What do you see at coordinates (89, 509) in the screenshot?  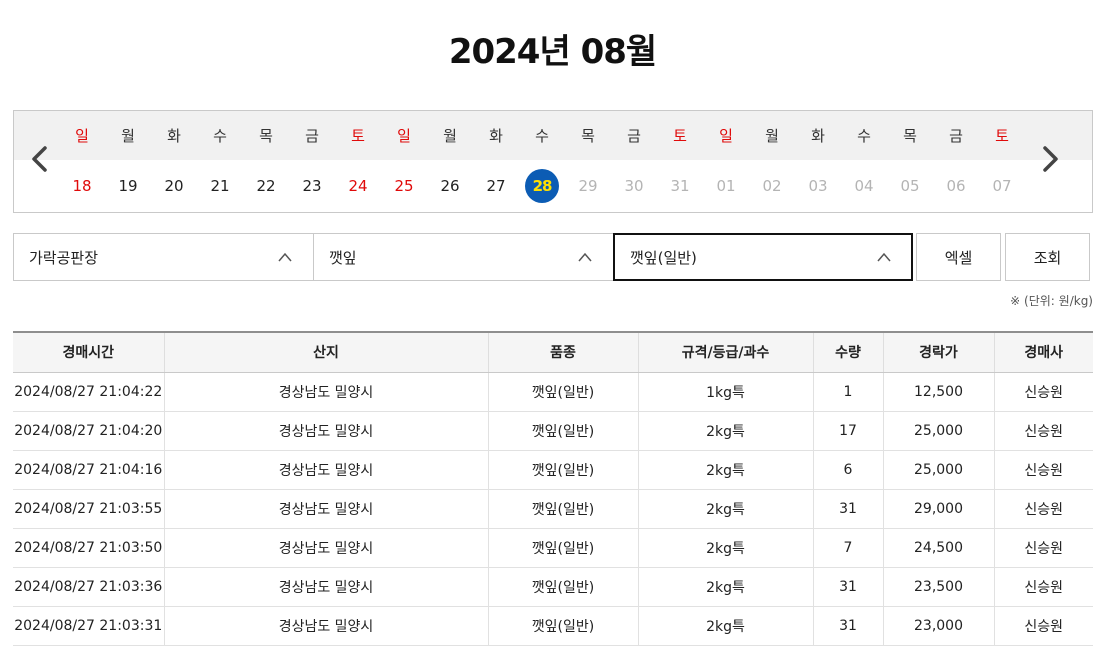 I see `table-cell: 2024/08/27 21:03:55` at bounding box center [89, 509].